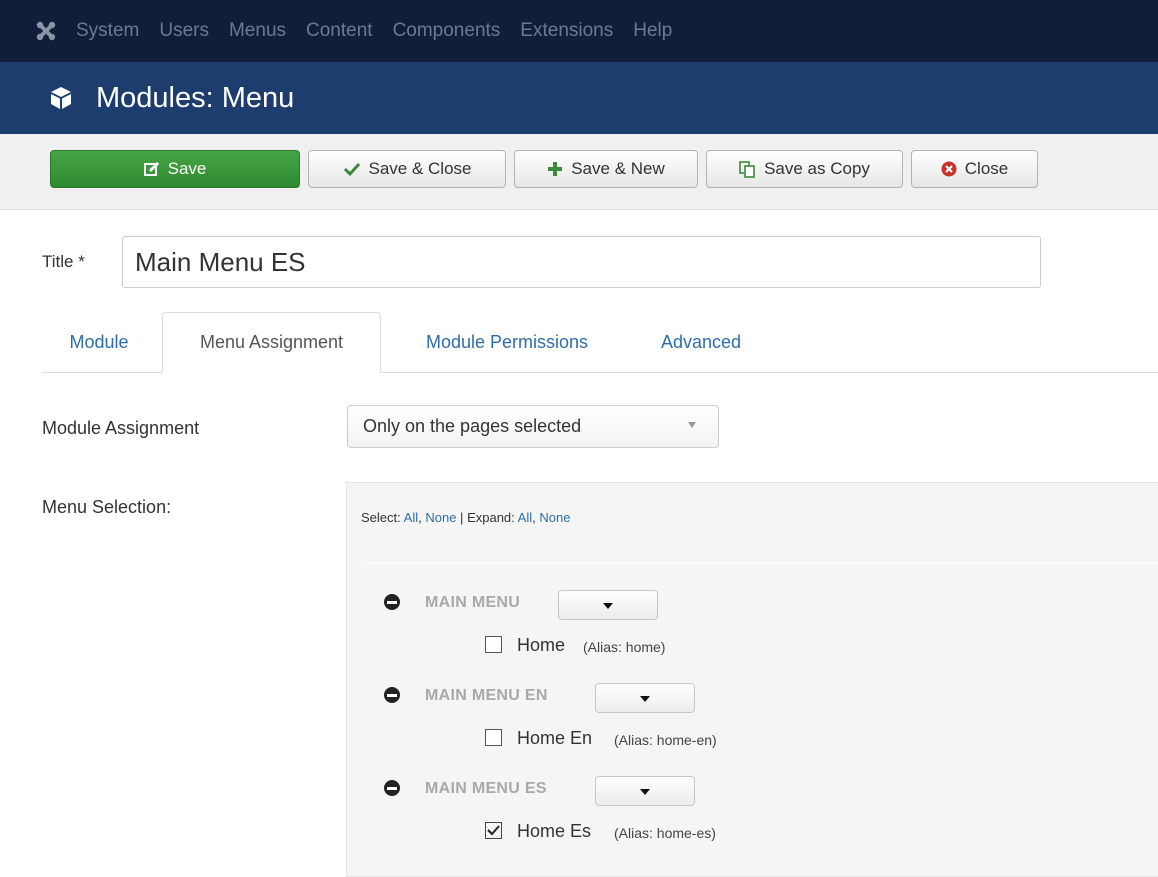  I want to click on close-button: Close, so click(974, 169).